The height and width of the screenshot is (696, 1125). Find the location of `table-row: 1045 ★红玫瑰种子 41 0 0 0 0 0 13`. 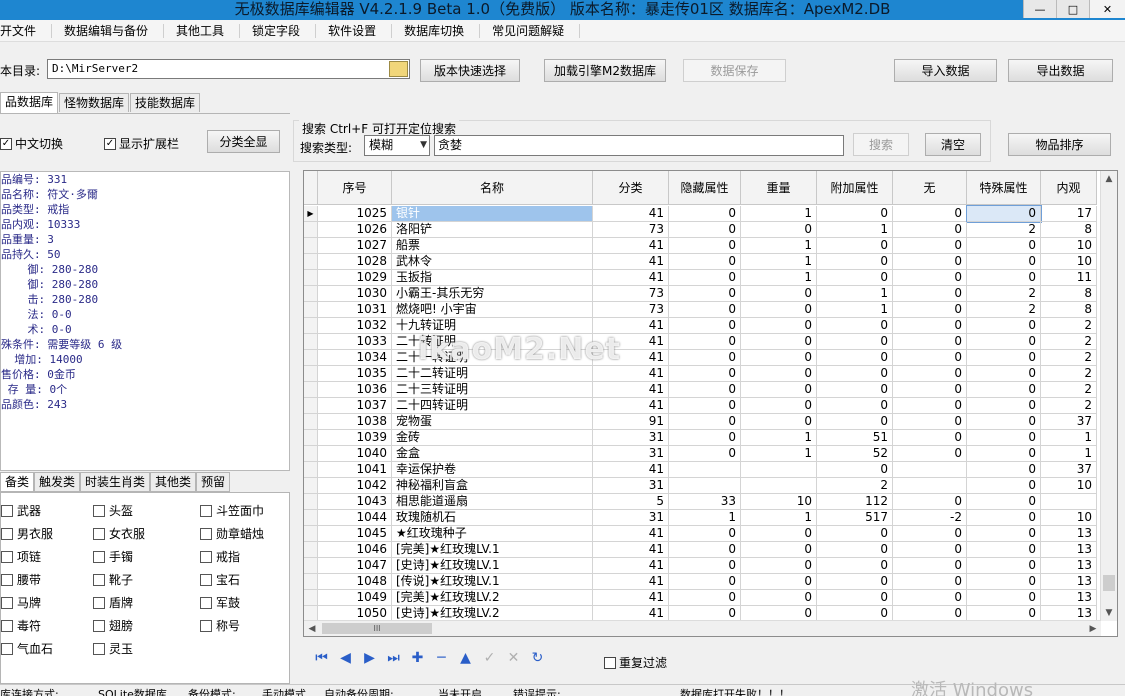

table-row: 1045 ★红玫瑰种子 41 0 0 0 0 0 13 is located at coordinates (700, 534).